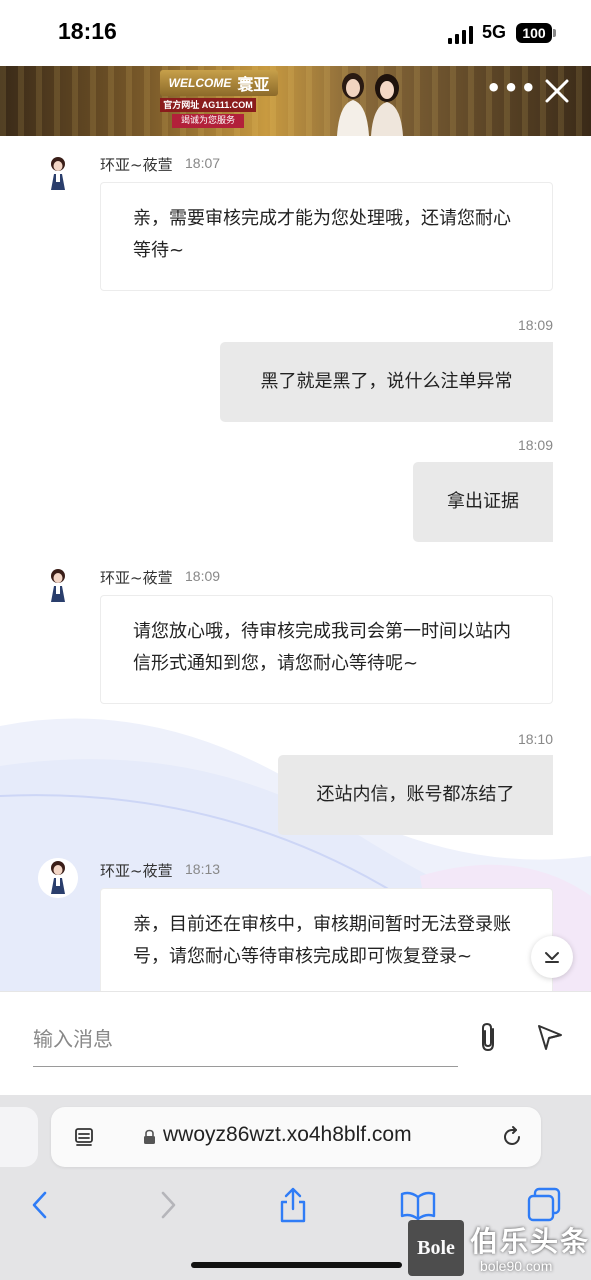 This screenshot has height=1280, width=591. Describe the element at coordinates (203, 163) in the screenshot. I see `message-time: 18:07` at that location.